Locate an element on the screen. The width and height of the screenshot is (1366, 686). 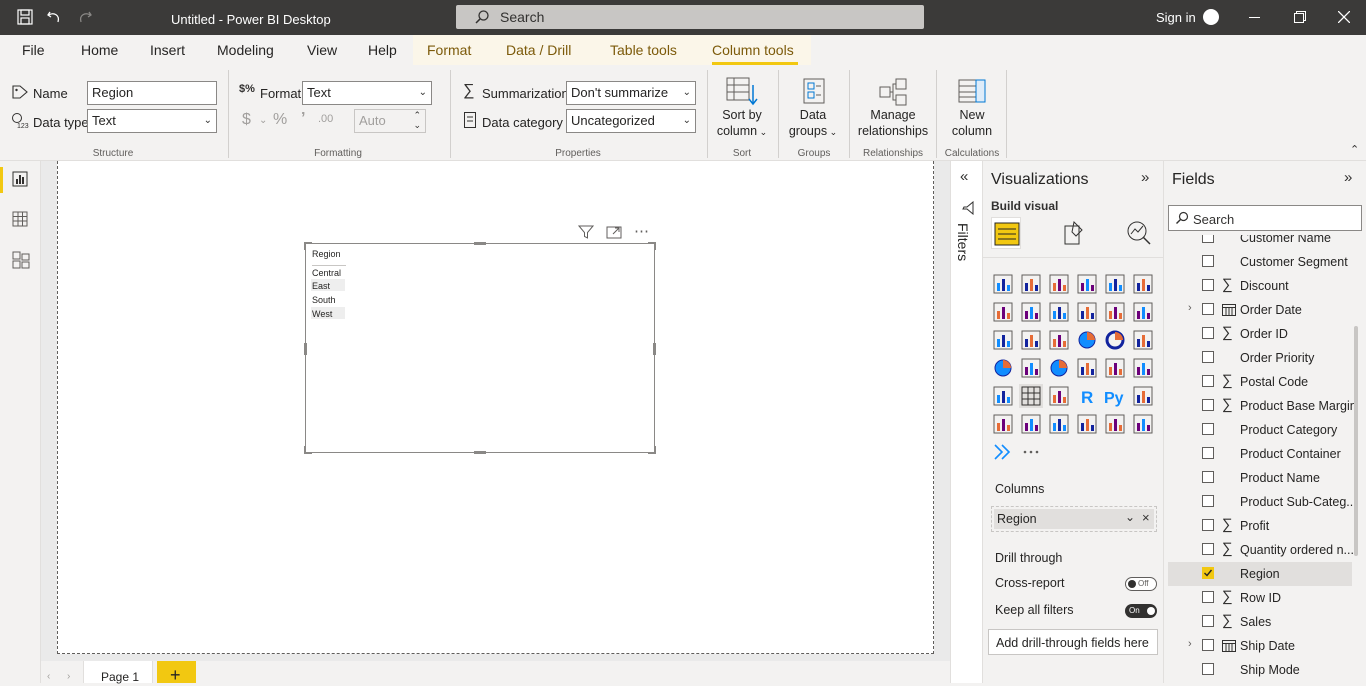
field-item: Product Name is located at coordinates (1260, 478).